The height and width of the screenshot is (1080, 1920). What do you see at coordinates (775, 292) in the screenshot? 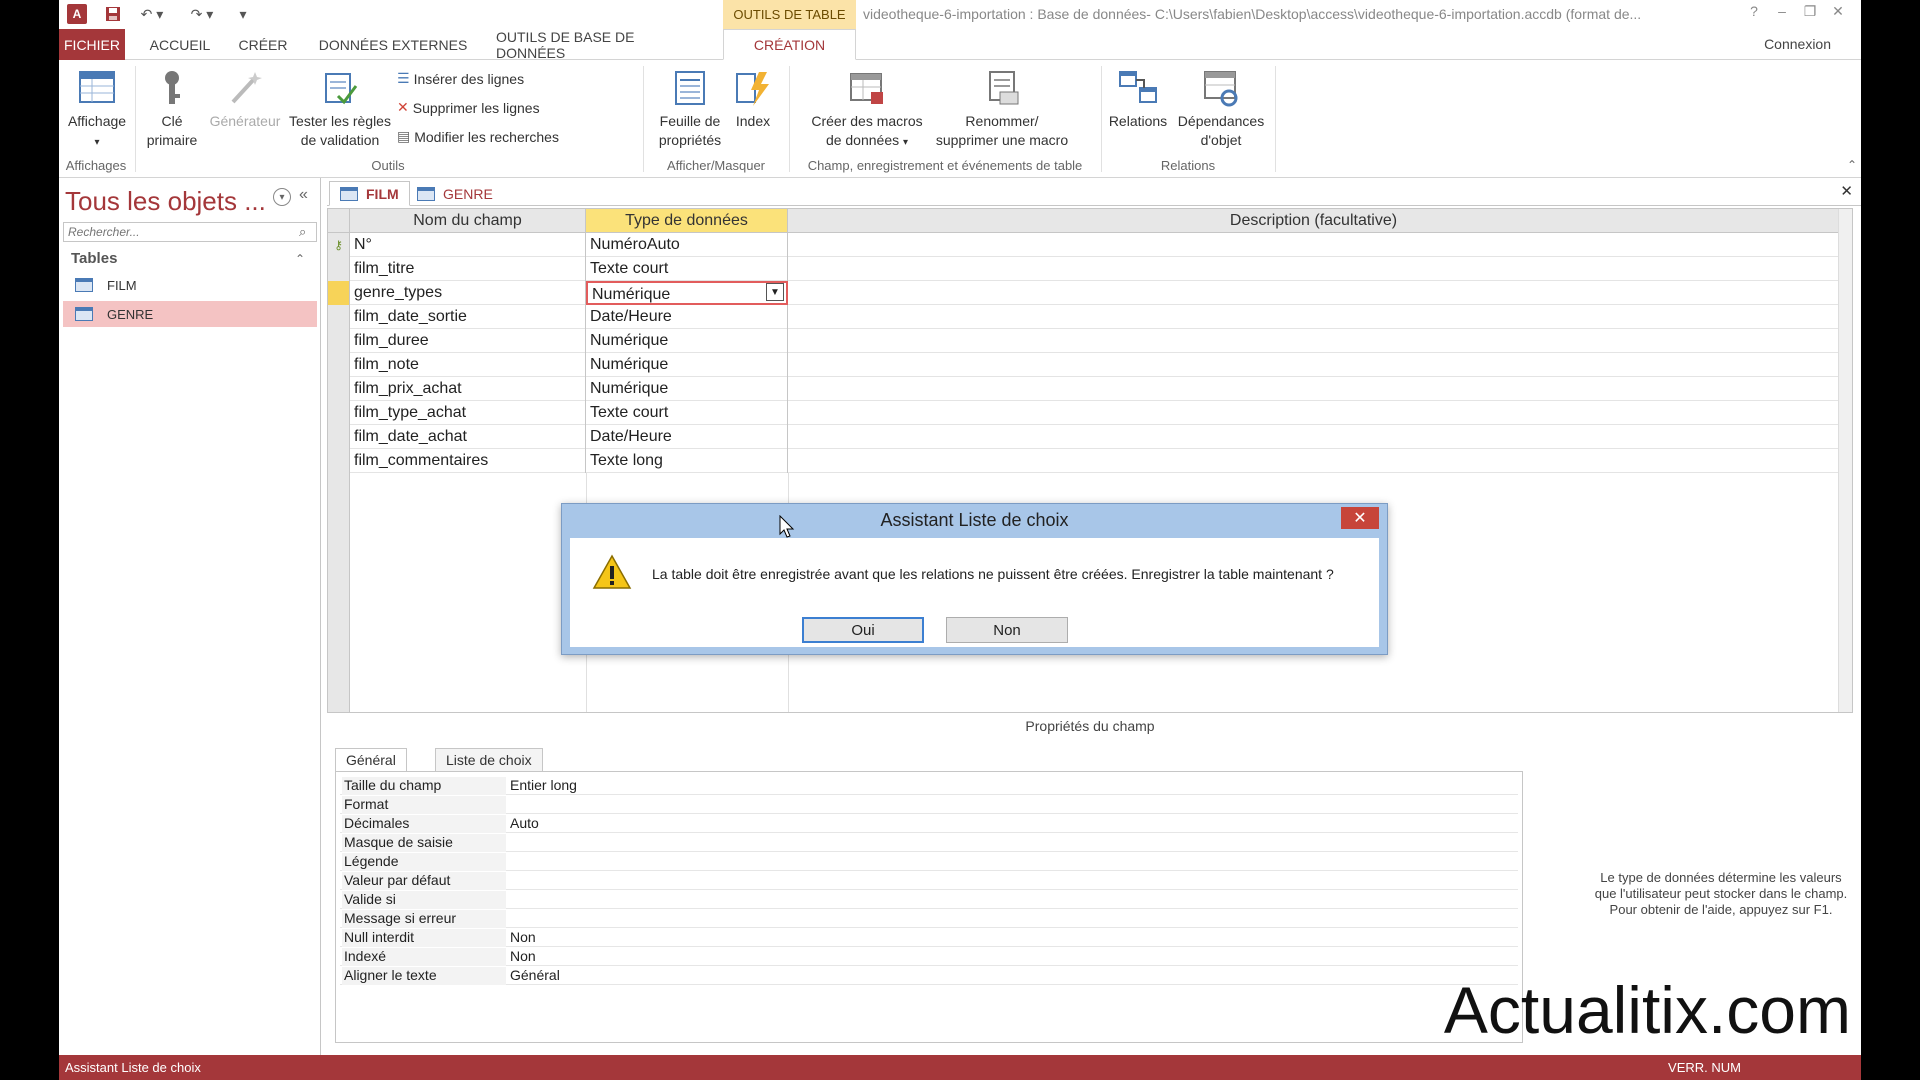
I see `dropdown-arrow-icon: ▼` at bounding box center [775, 292].